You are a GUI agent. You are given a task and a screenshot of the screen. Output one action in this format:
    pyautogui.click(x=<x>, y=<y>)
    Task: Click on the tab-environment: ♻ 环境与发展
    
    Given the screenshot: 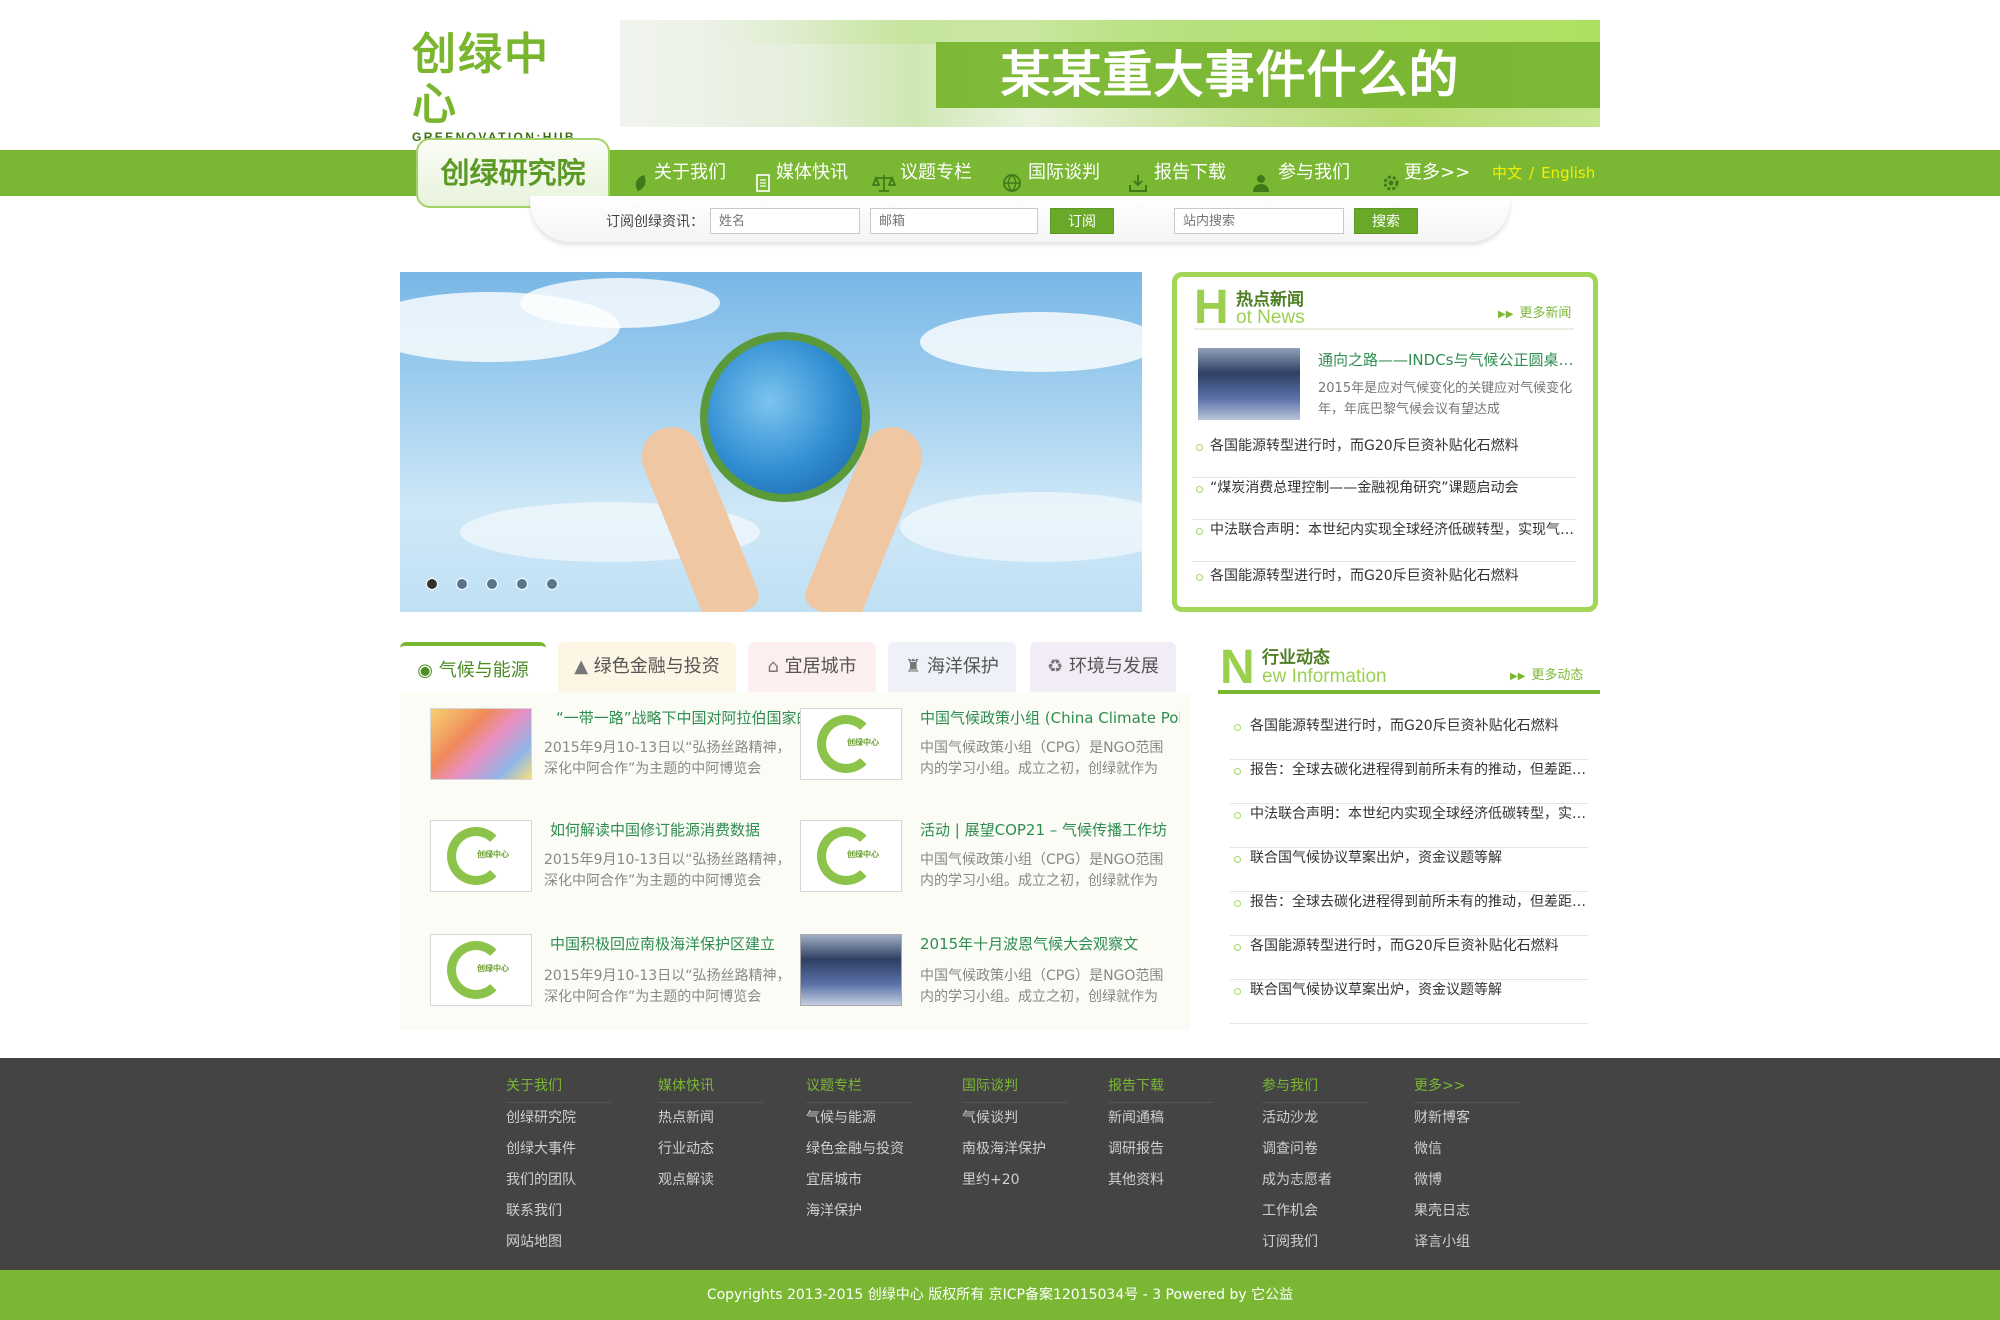 What is the action you would take?
    pyautogui.click(x=1103, y=667)
    